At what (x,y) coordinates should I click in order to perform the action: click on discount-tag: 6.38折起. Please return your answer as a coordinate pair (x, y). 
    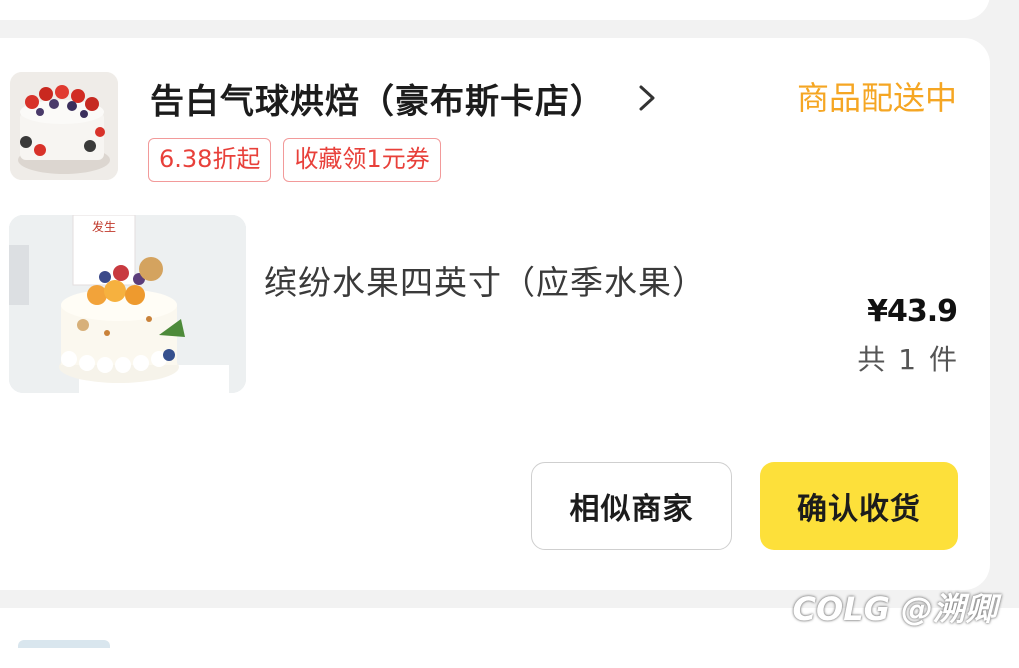
    Looking at the image, I should click on (210, 160).